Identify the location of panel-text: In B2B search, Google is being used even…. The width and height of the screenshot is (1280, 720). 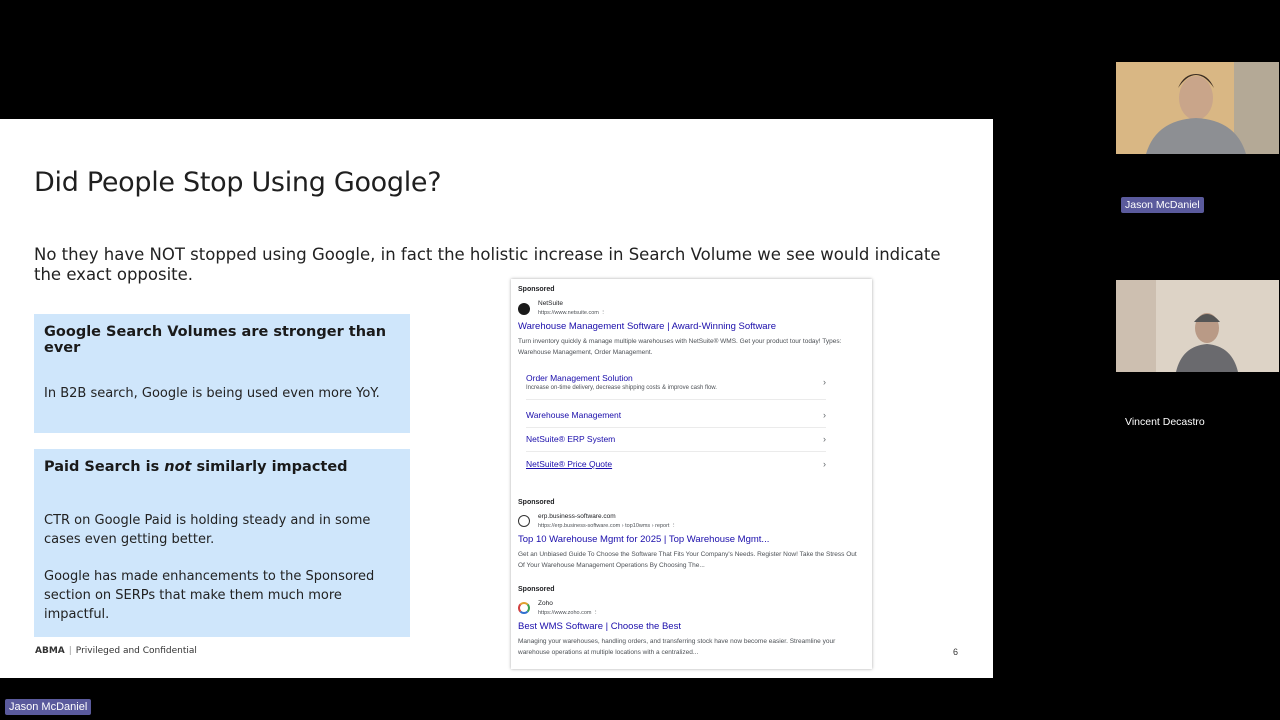
(212, 393).